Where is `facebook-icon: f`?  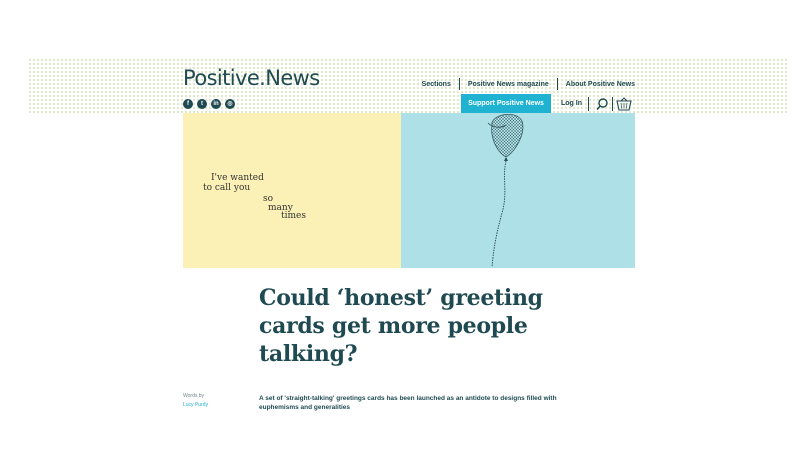
facebook-icon: f is located at coordinates (188, 104).